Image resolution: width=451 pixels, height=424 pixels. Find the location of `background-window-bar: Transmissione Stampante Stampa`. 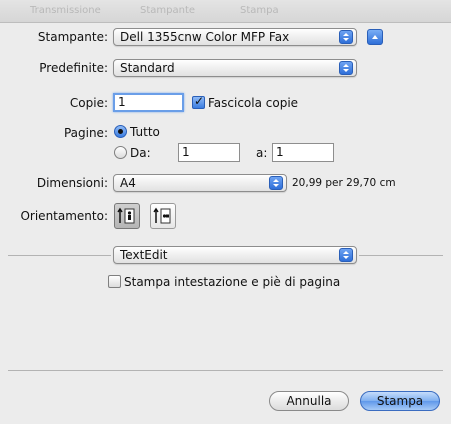

background-window-bar: Transmissione Stampante Stampa is located at coordinates (225, 11).